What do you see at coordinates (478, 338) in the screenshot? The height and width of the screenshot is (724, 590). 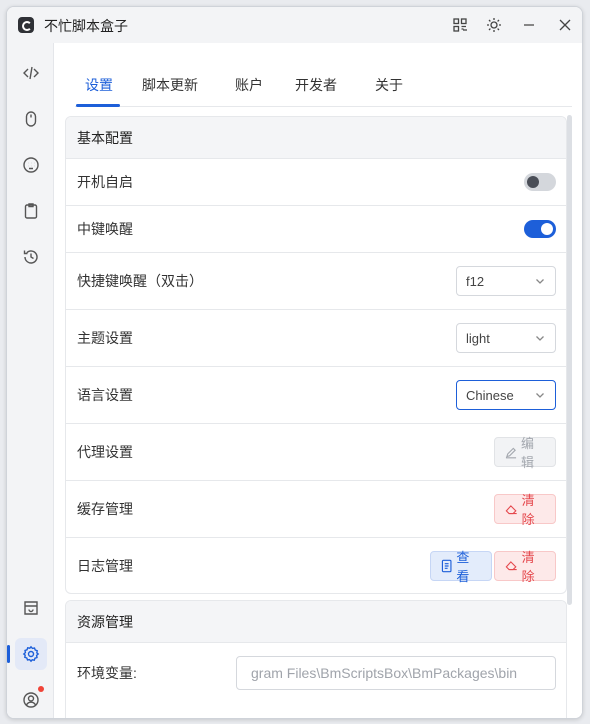 I see `theme-value: light` at bounding box center [478, 338].